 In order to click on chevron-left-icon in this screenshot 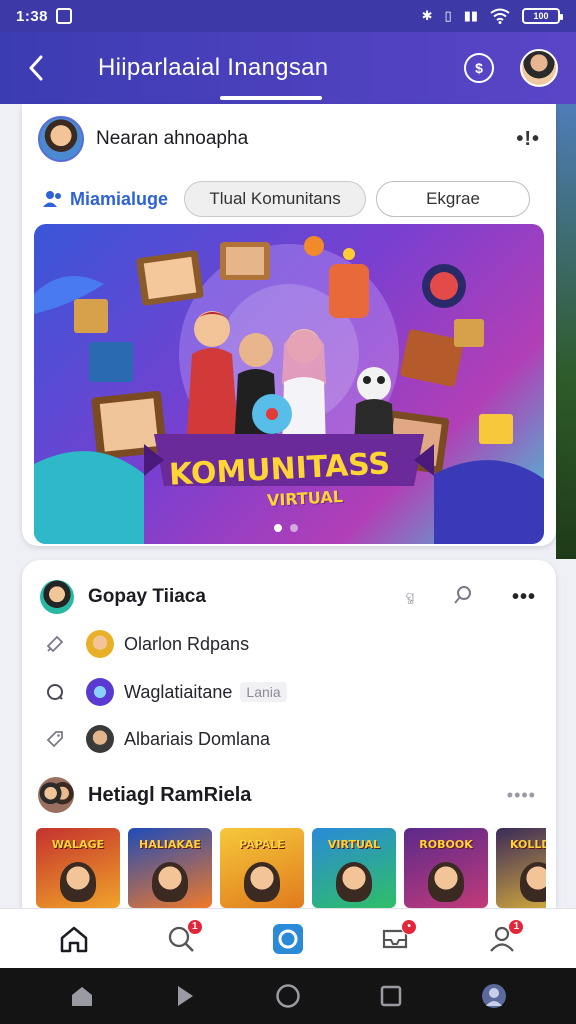, I will do `click(36, 68)`.